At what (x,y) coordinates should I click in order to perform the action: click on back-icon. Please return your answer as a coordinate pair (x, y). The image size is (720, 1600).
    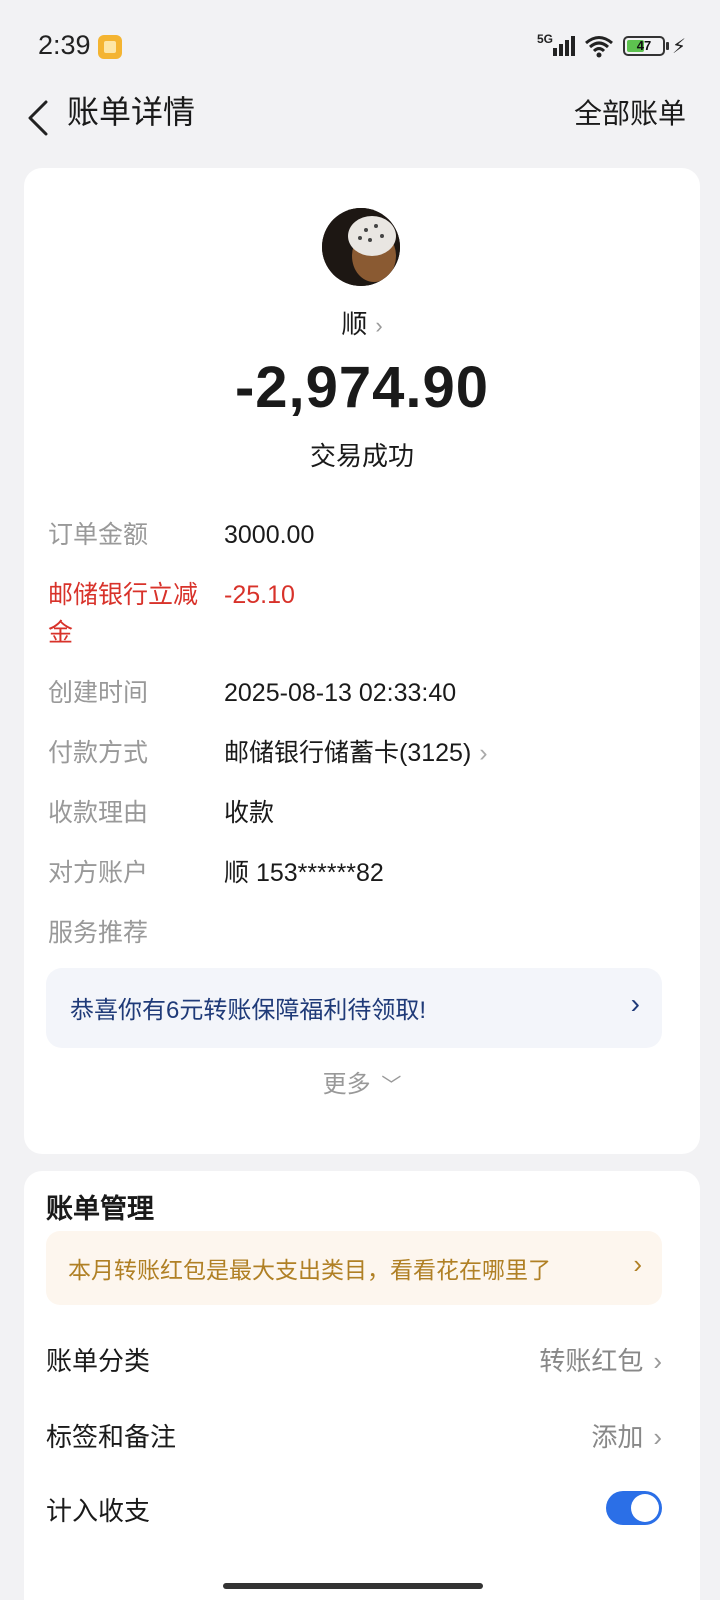
    Looking at the image, I should click on (40, 118).